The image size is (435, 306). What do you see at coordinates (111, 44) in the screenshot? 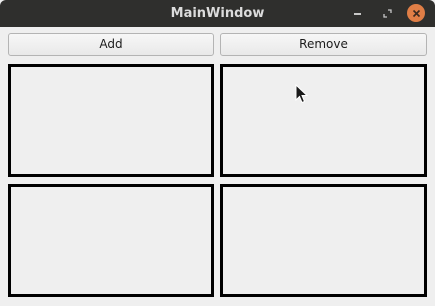
I see `add-button: Add` at bounding box center [111, 44].